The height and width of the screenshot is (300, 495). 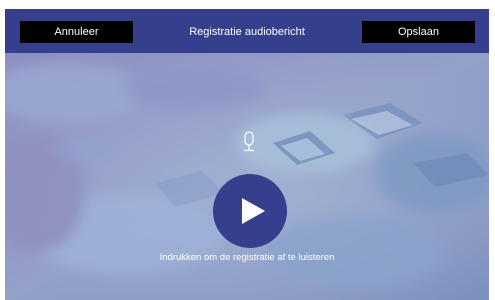 I want to click on play-button, so click(x=250, y=211).